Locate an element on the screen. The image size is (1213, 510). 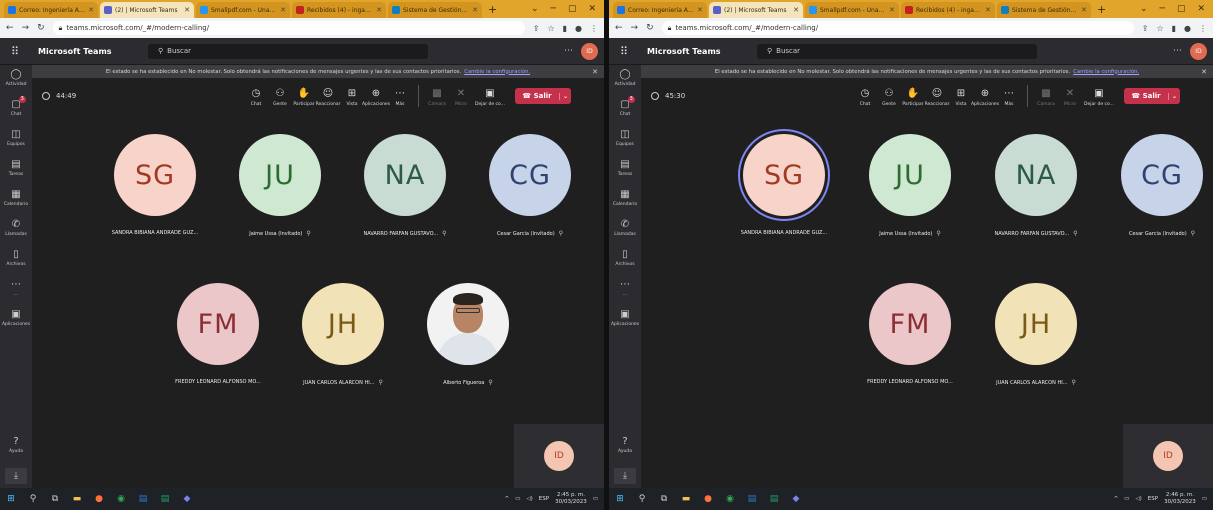
reload-icon: ↻ is located at coordinates (650, 28).